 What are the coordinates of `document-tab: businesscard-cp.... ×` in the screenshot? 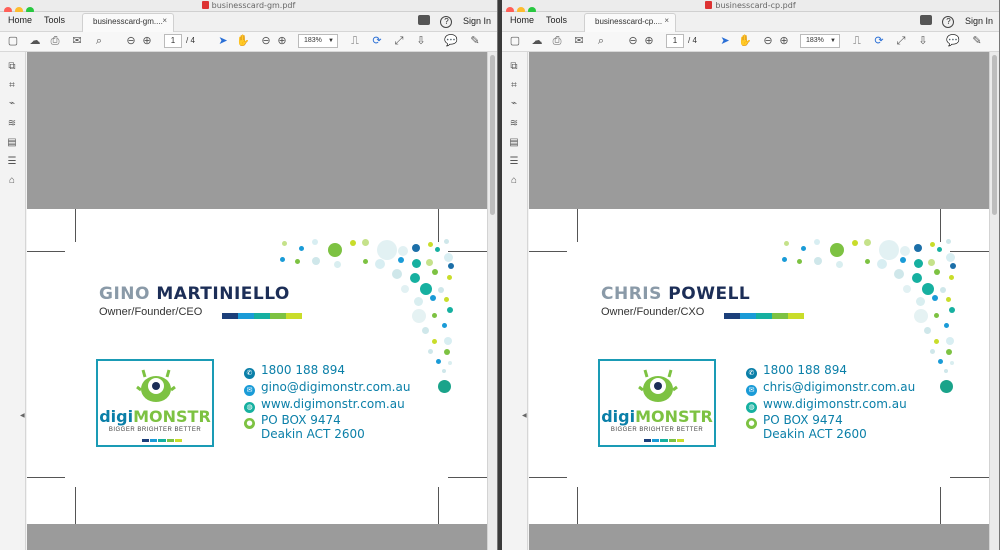 It's located at (630, 22).